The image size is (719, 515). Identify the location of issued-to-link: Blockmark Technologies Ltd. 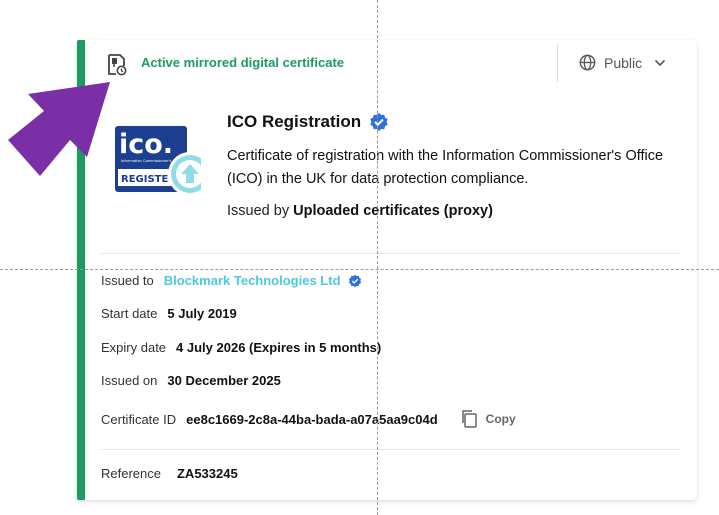
(252, 280).